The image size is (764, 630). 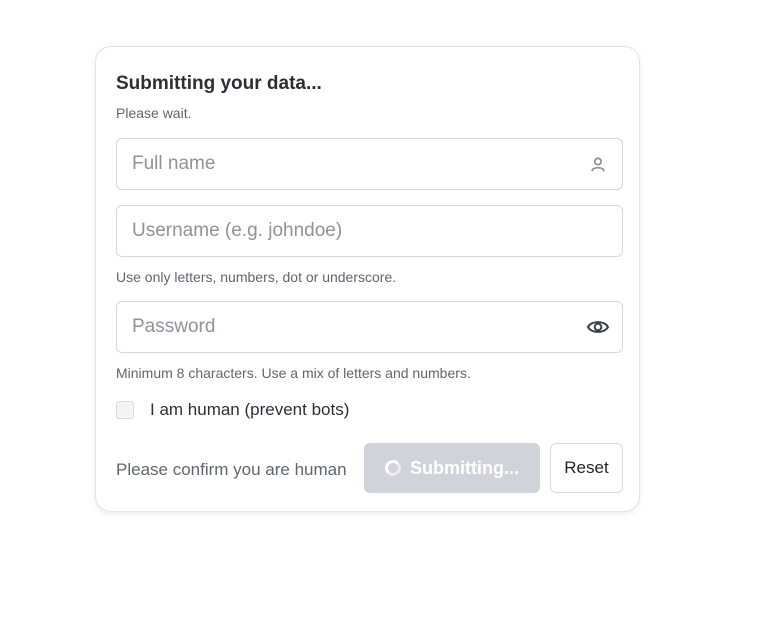 I want to click on human-checkbox, so click(x=125, y=410).